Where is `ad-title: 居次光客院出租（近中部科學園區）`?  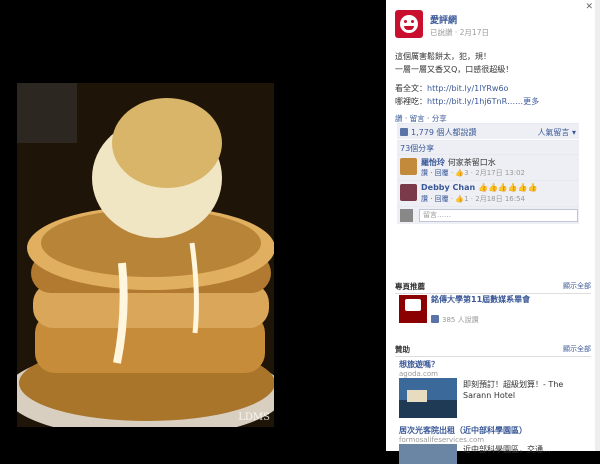 ad-title: 居次光客院出租（近中部科學園區） is located at coordinates (463, 430).